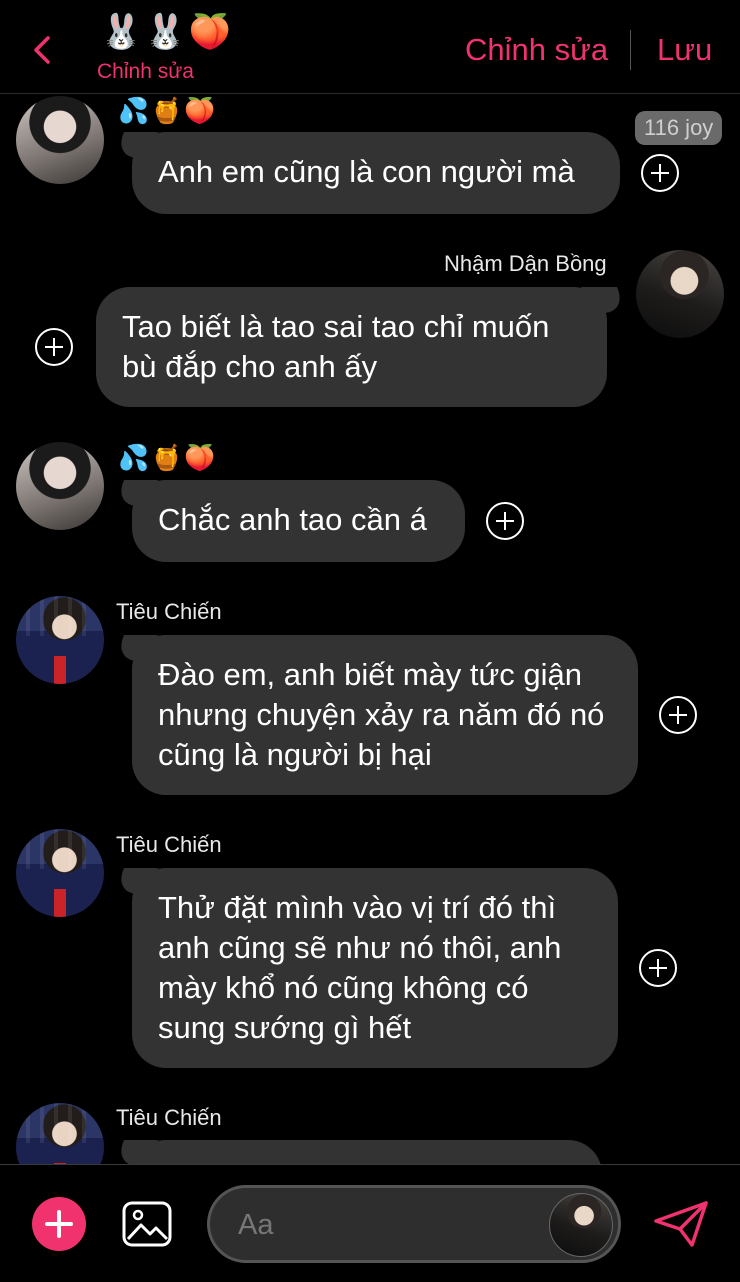  Describe the element at coordinates (679, 128) in the screenshot. I see `joy-badge: 116 joy` at that location.